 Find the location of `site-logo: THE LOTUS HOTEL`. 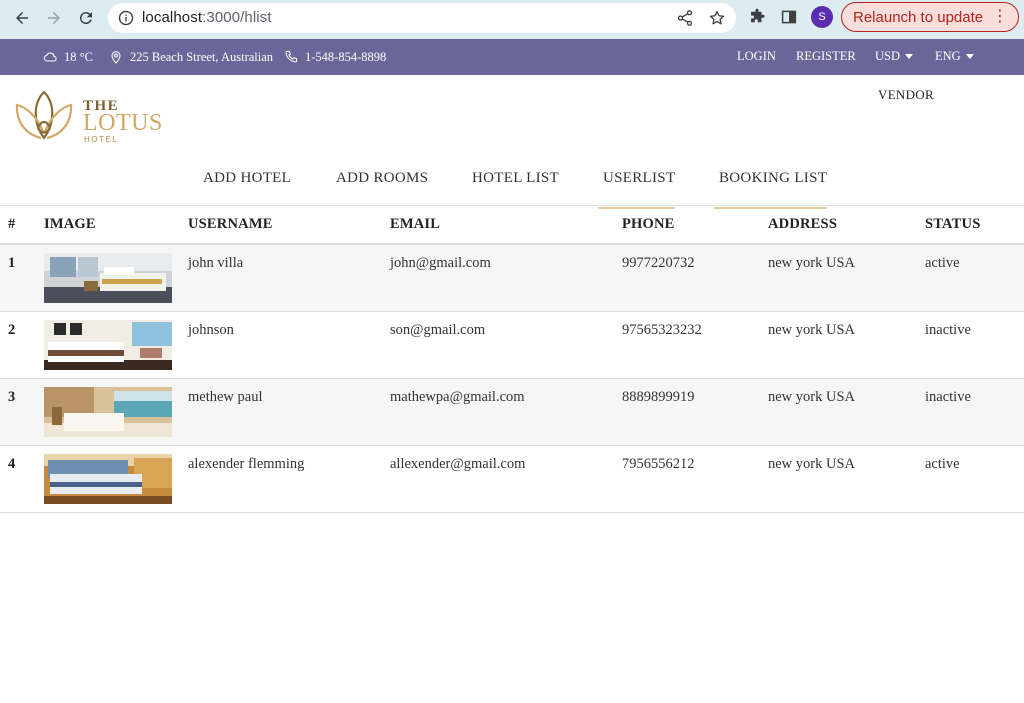

site-logo: THE LOTUS HOTEL is located at coordinates (89, 117).